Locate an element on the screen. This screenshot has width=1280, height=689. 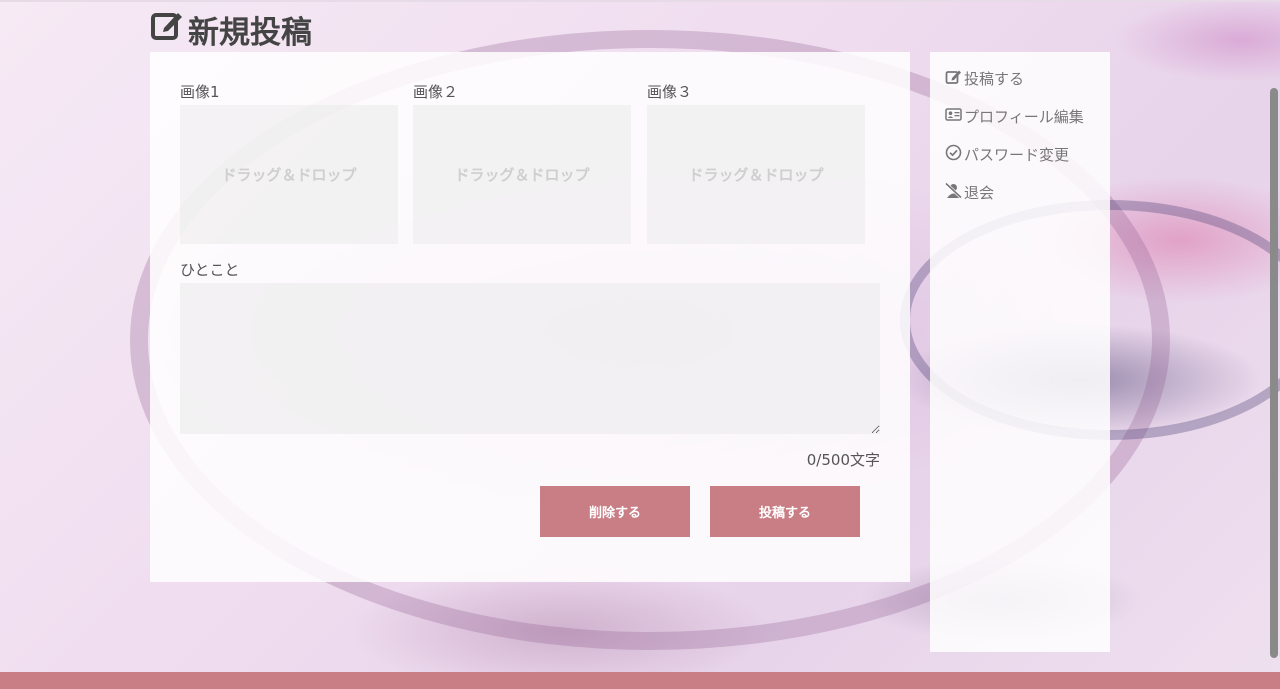
top-border is located at coordinates (640, 1).